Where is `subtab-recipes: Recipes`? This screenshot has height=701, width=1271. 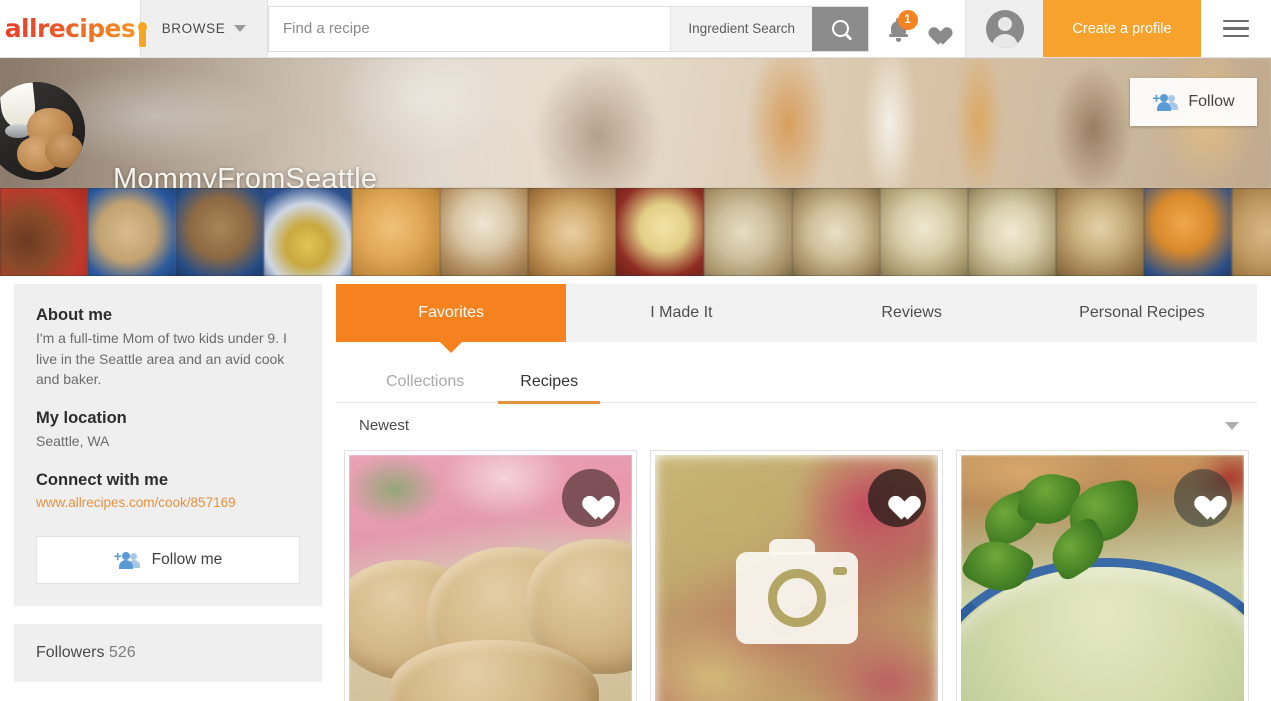
subtab-recipes: Recipes is located at coordinates (549, 384).